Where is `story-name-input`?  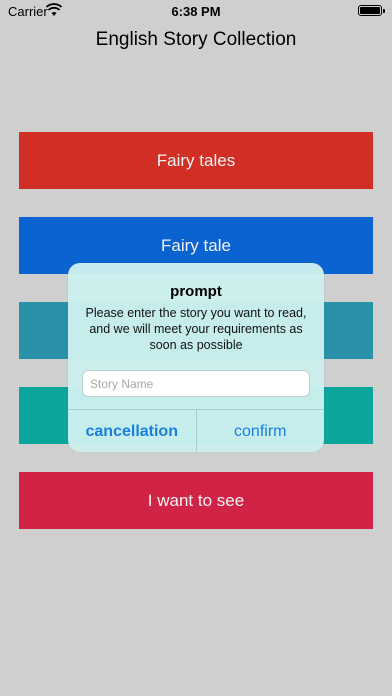
story-name-input is located at coordinates (196, 383).